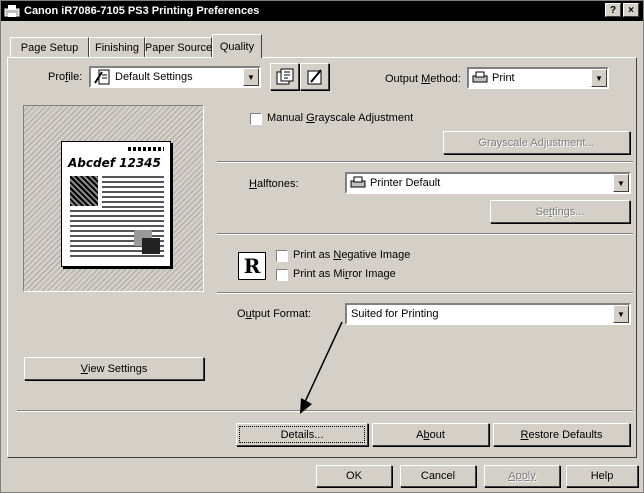  I want to click on preview-photo, so click(84, 191).